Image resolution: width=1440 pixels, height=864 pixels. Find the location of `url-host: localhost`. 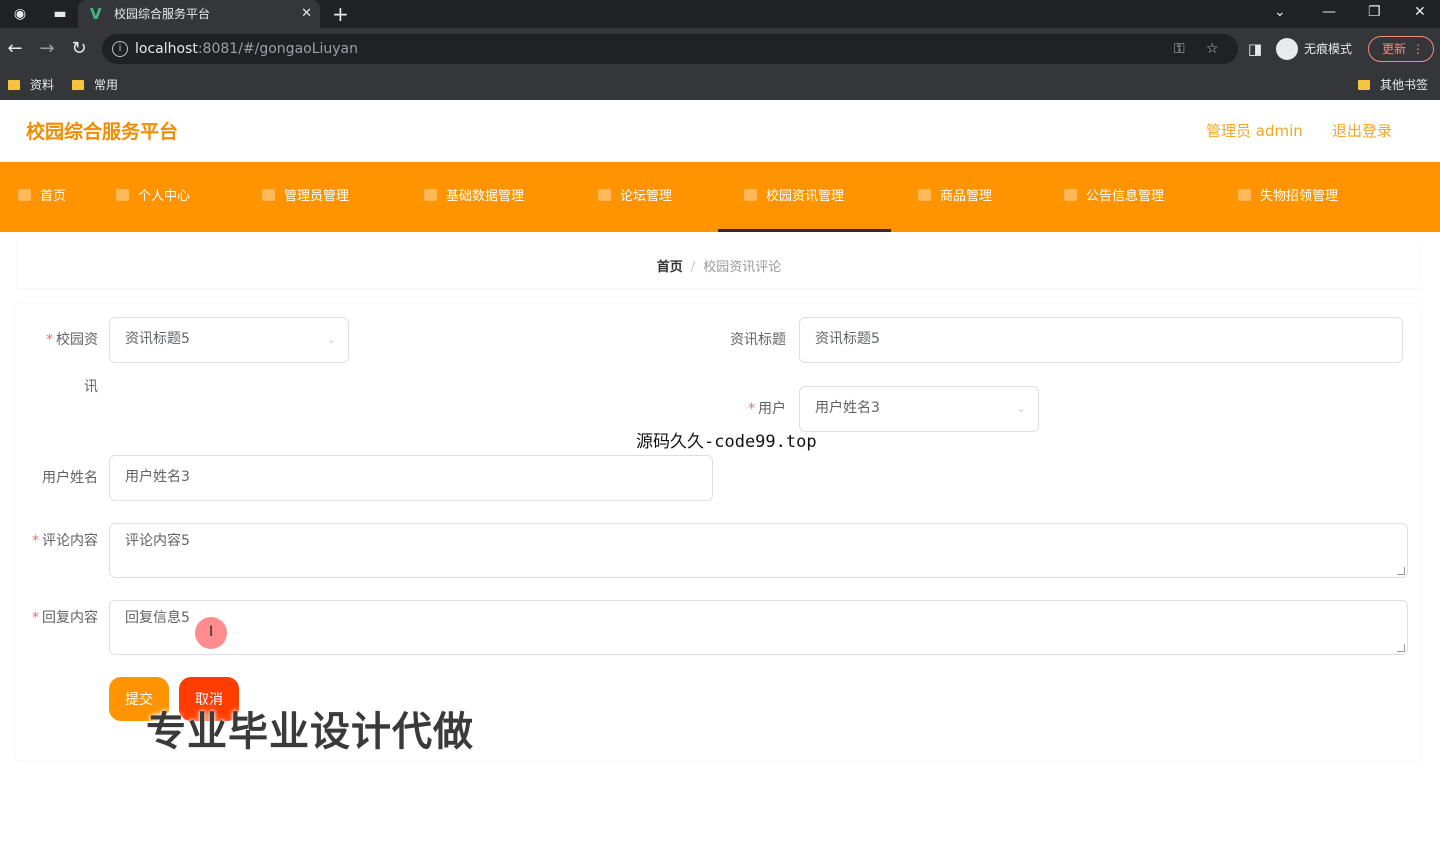

url-host: localhost is located at coordinates (166, 49).